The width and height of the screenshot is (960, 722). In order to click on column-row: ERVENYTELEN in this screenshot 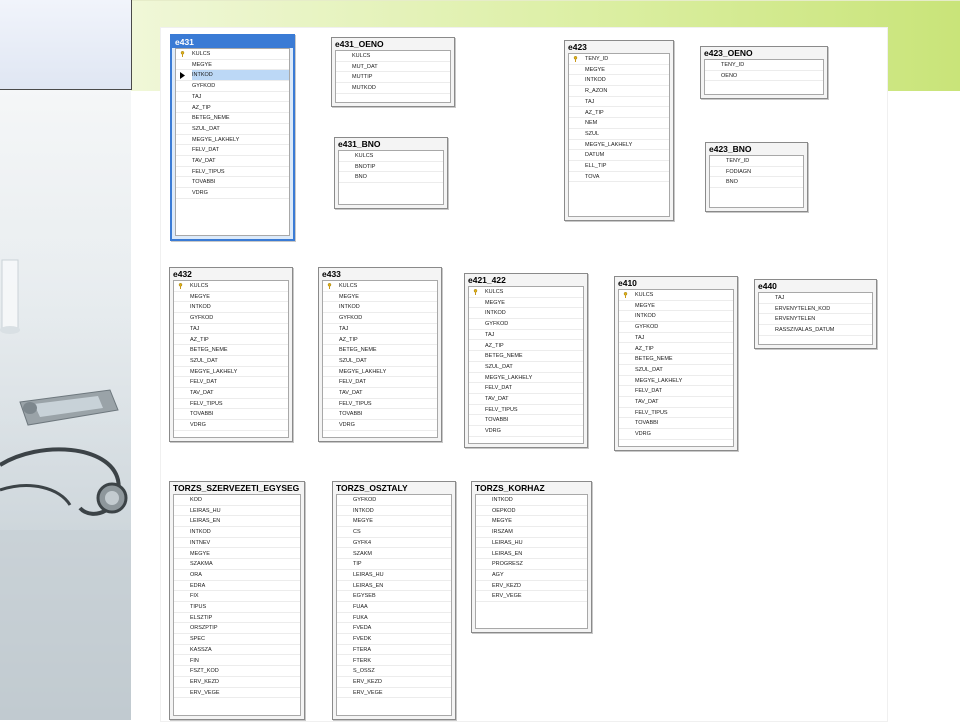, I will do `click(815, 320)`.